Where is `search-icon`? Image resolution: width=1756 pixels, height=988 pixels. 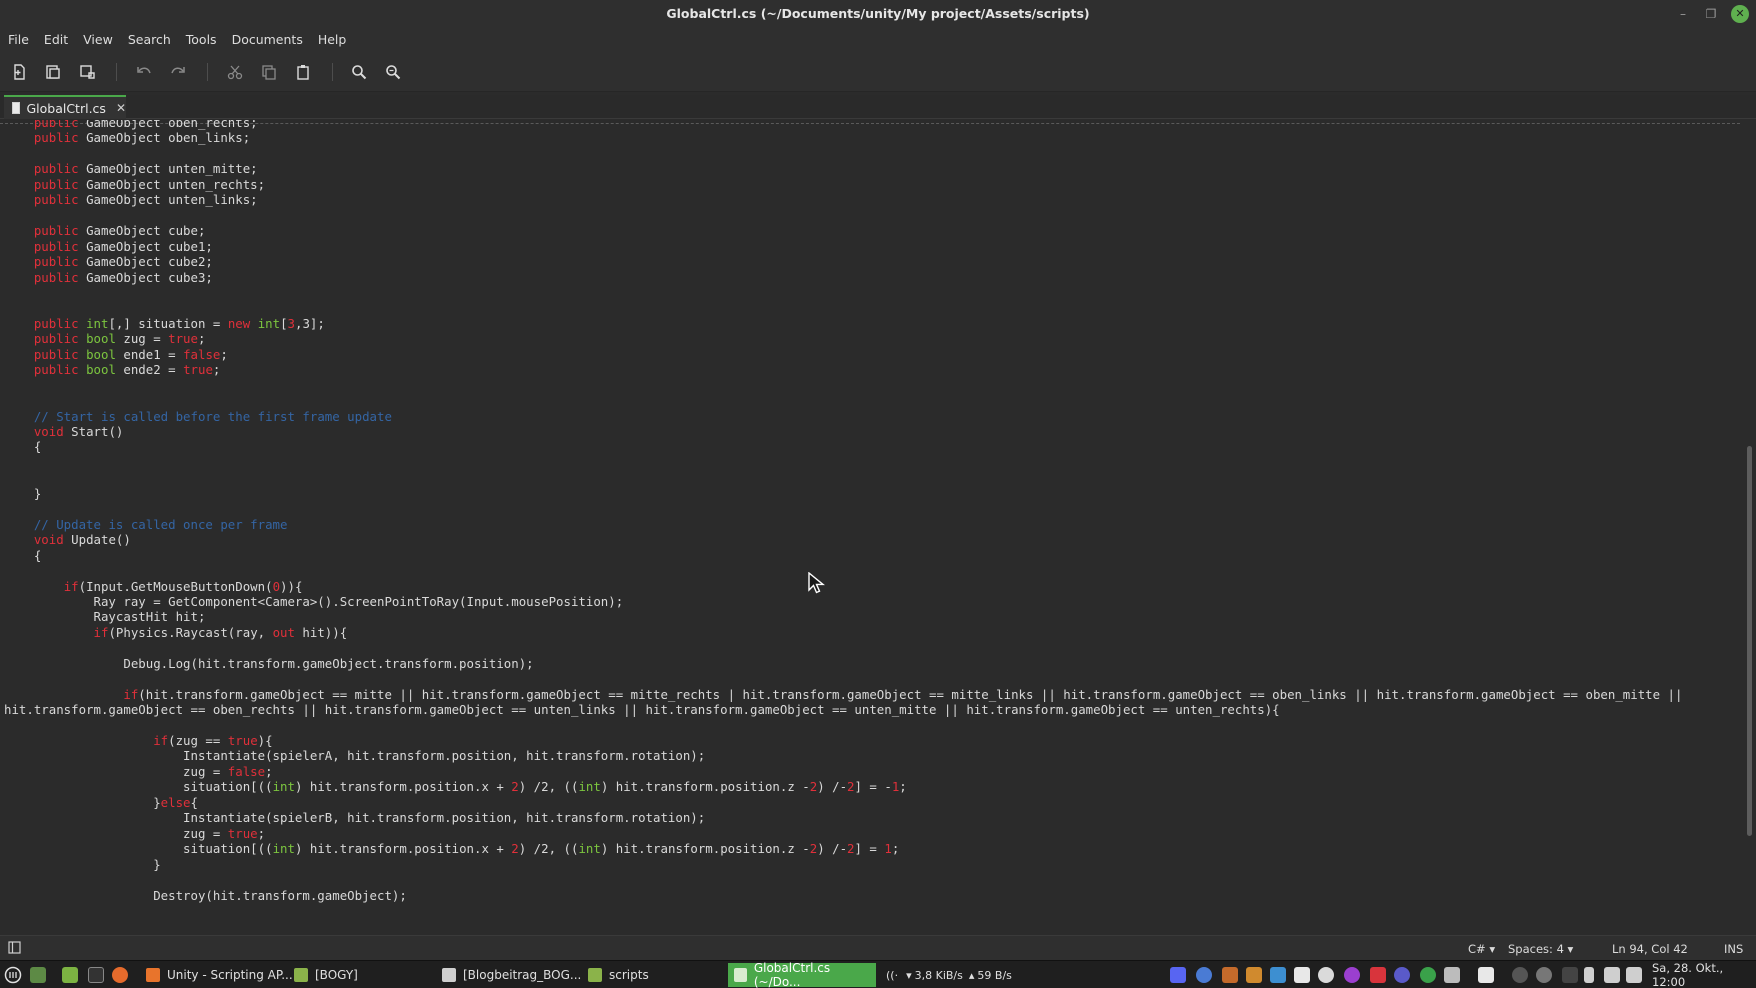
search-icon is located at coordinates (359, 72).